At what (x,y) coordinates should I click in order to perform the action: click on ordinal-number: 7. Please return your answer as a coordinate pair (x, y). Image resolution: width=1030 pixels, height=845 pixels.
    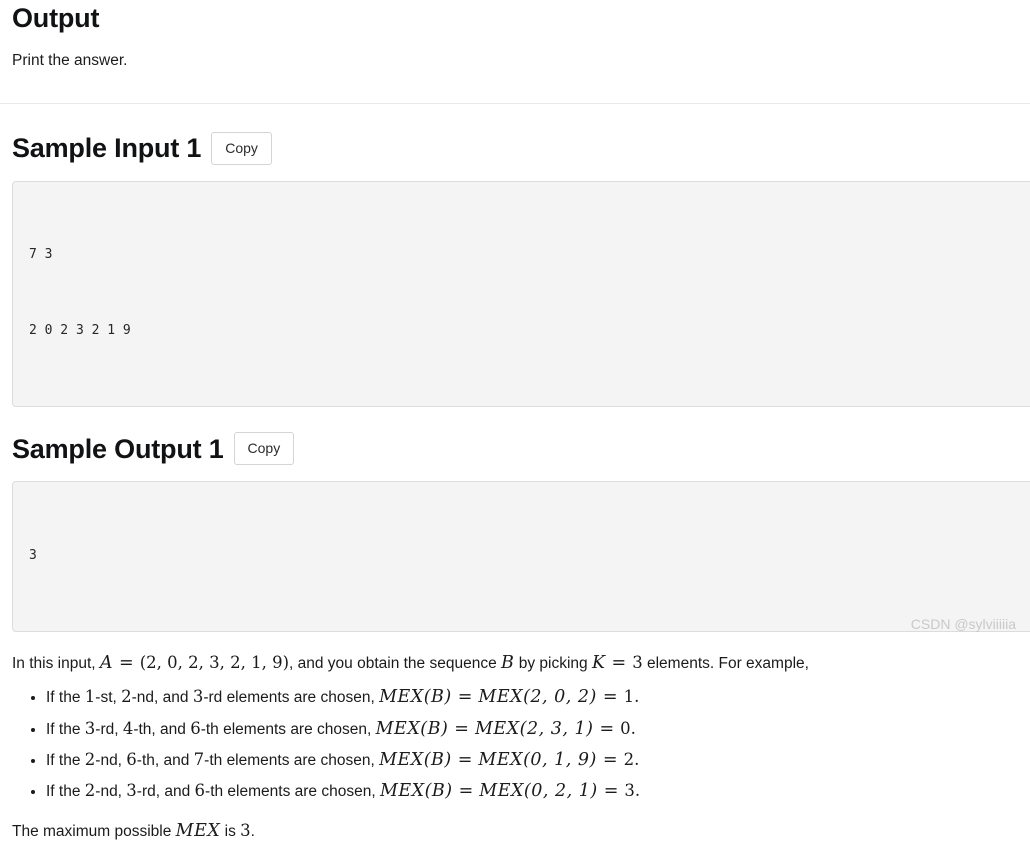
    Looking at the image, I should click on (199, 759).